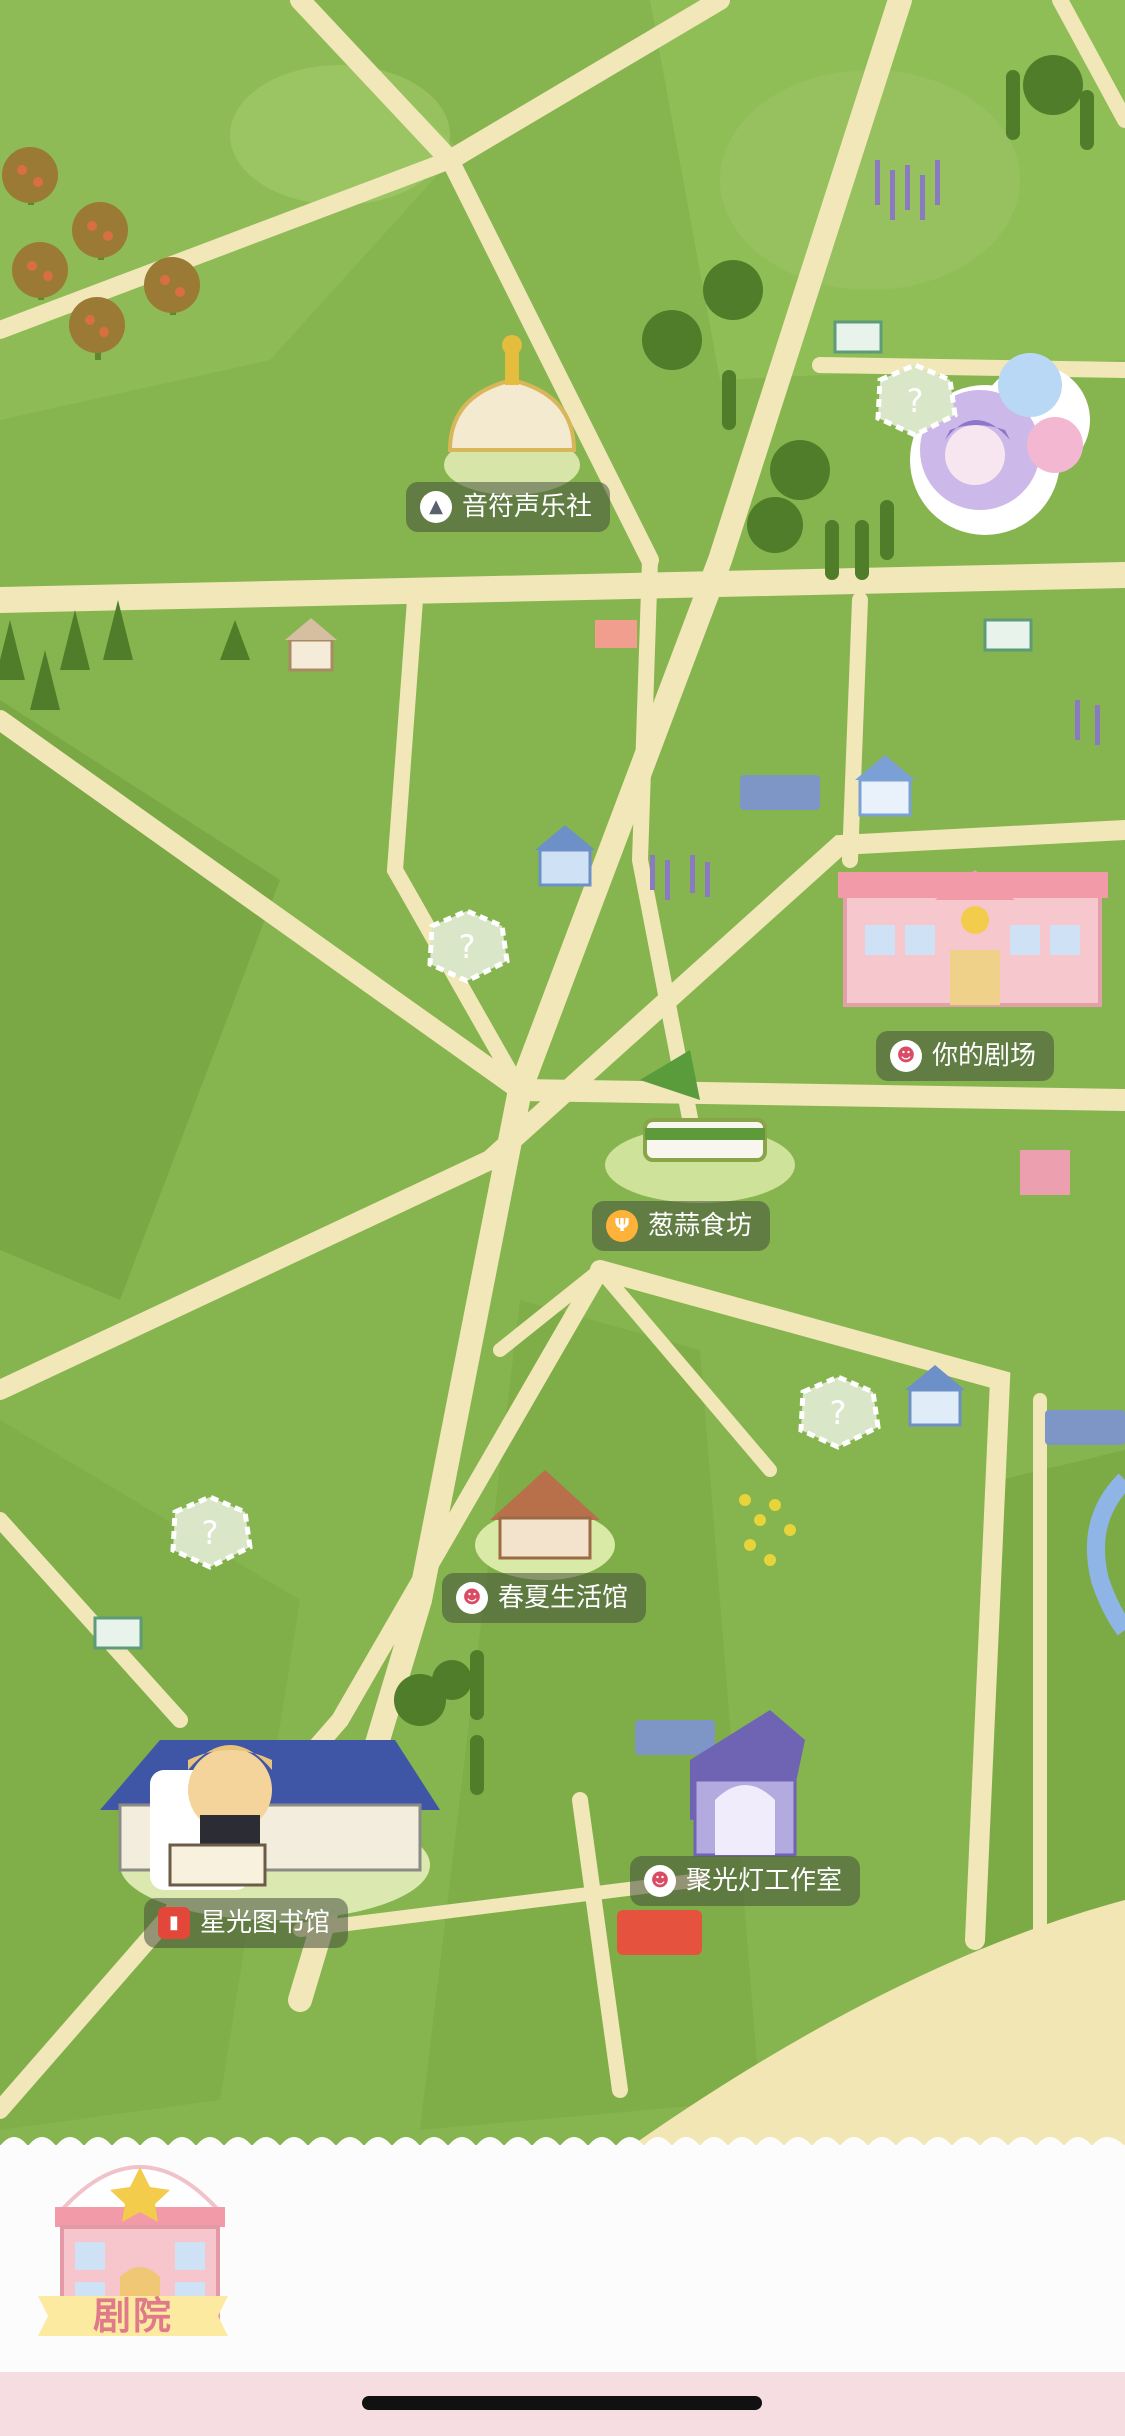 This screenshot has height=2436, width=1125. What do you see at coordinates (622, 1226) in the screenshot?
I see `fork-knife-icon: Ψ` at bounding box center [622, 1226].